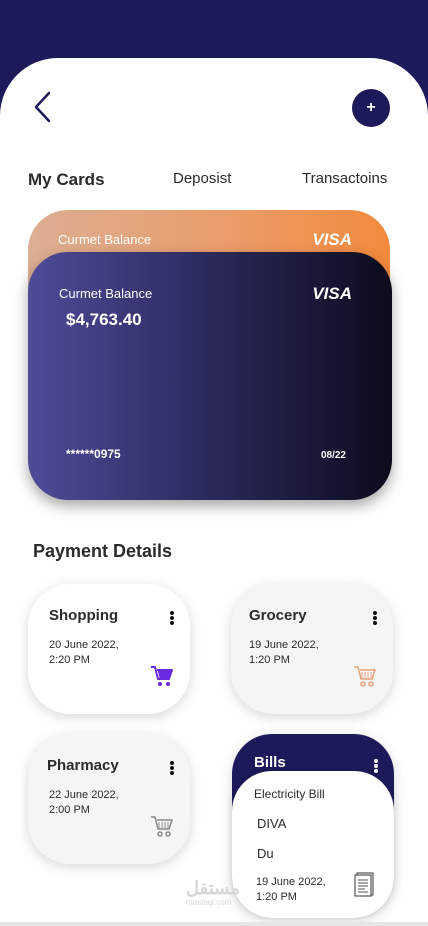 The height and width of the screenshot is (926, 428). What do you see at coordinates (270, 762) in the screenshot?
I see `payment-title: Bills` at bounding box center [270, 762].